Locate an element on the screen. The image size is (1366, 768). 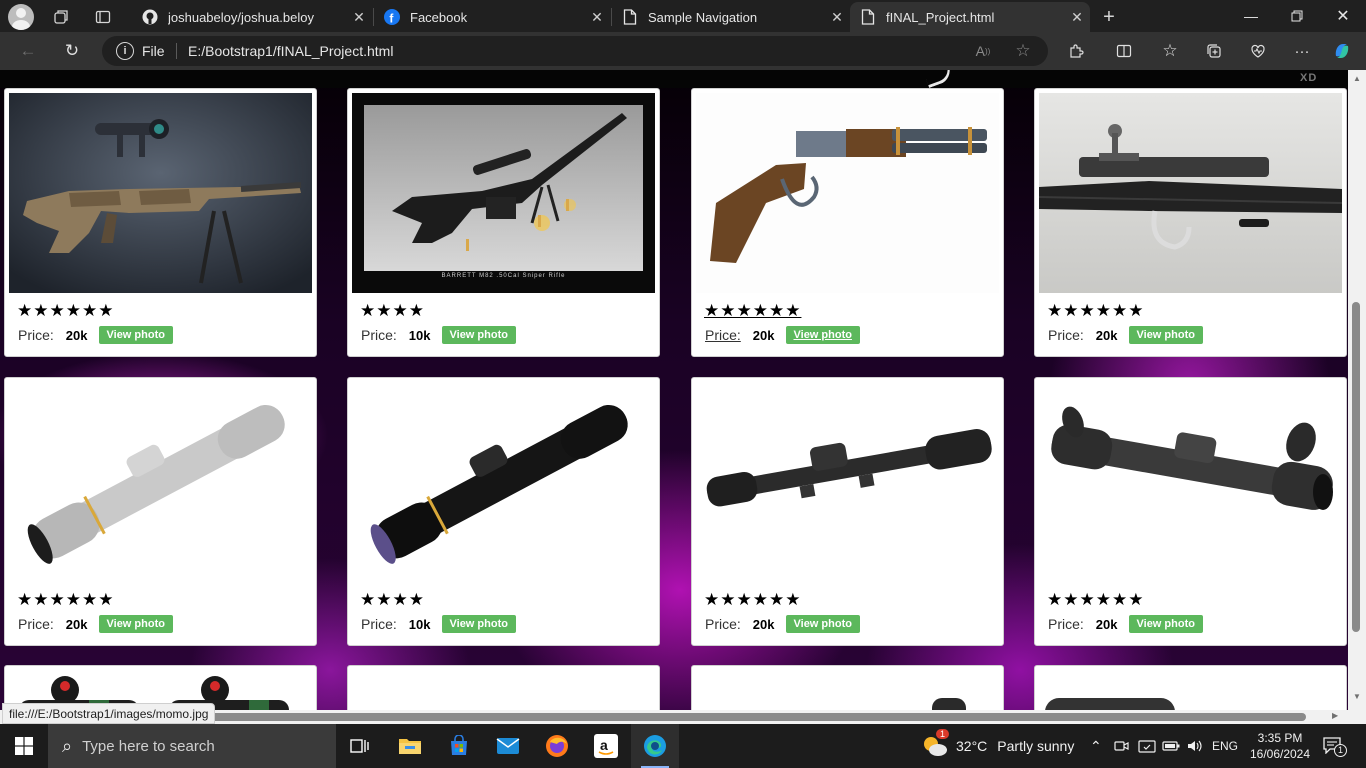
extensions-icon is located at coordinates (1076, 51).